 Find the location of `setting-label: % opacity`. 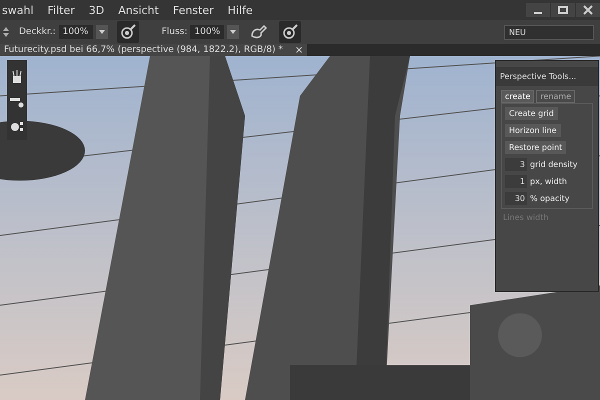

setting-label: % opacity is located at coordinates (550, 198).